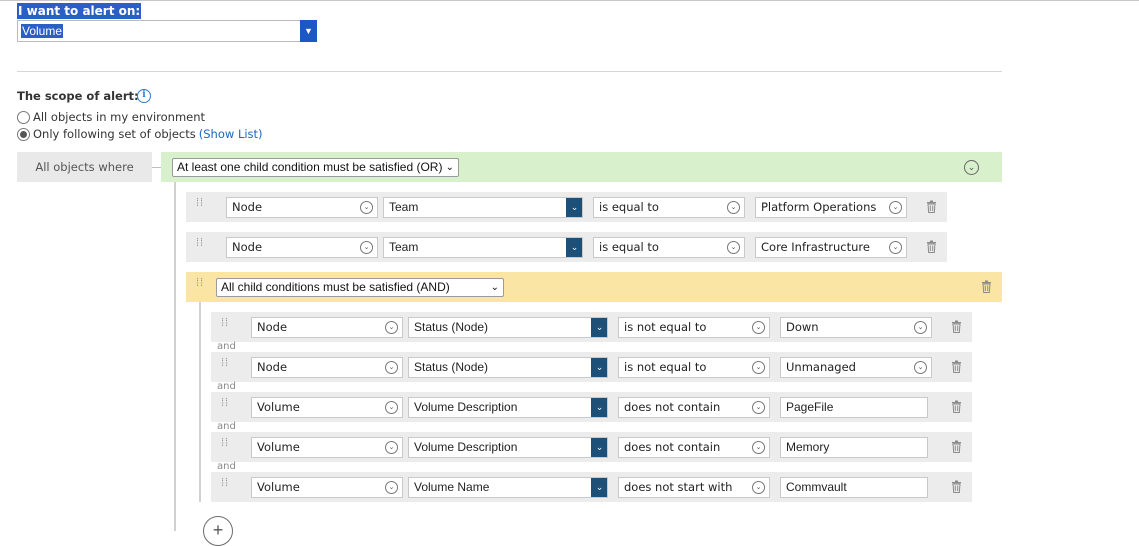 Image resolution: width=1139 pixels, height=546 pixels. I want to click on scope-label: The scope of alert:, so click(78, 96).